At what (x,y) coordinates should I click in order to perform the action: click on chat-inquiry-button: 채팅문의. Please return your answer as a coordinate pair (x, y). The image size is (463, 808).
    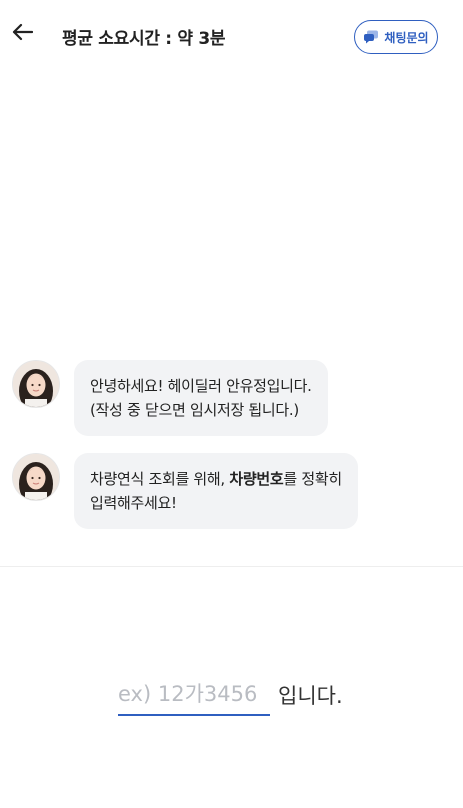
    Looking at the image, I should click on (396, 37).